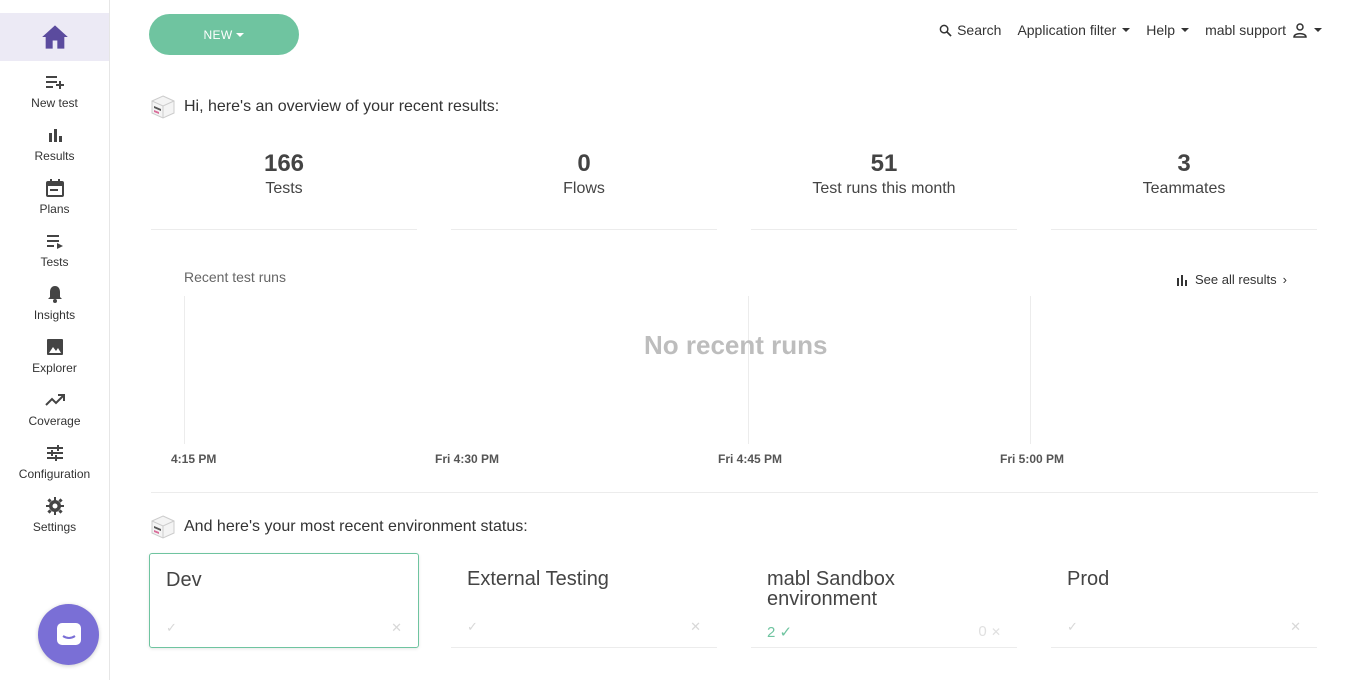 This screenshot has width=1358, height=680. I want to click on env-name: External Testing, so click(538, 579).